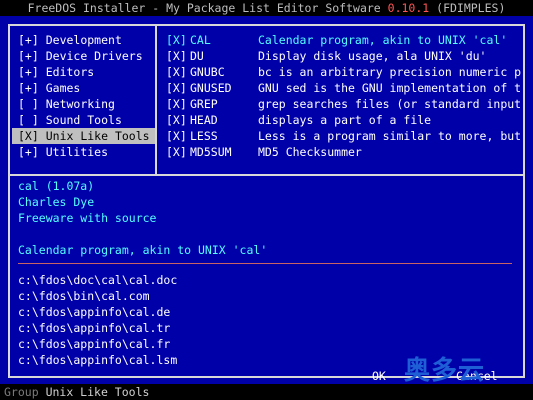  I want to click on package-row-head: [X] HEAD displays a part of a file, so click(343, 120).